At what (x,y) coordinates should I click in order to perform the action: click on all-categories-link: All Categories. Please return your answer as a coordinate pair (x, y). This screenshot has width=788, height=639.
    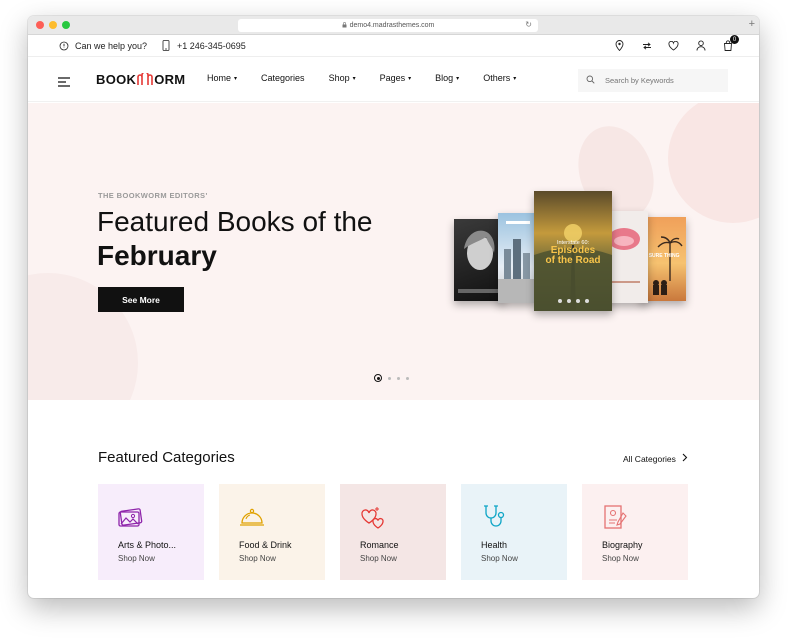
    Looking at the image, I should click on (655, 458).